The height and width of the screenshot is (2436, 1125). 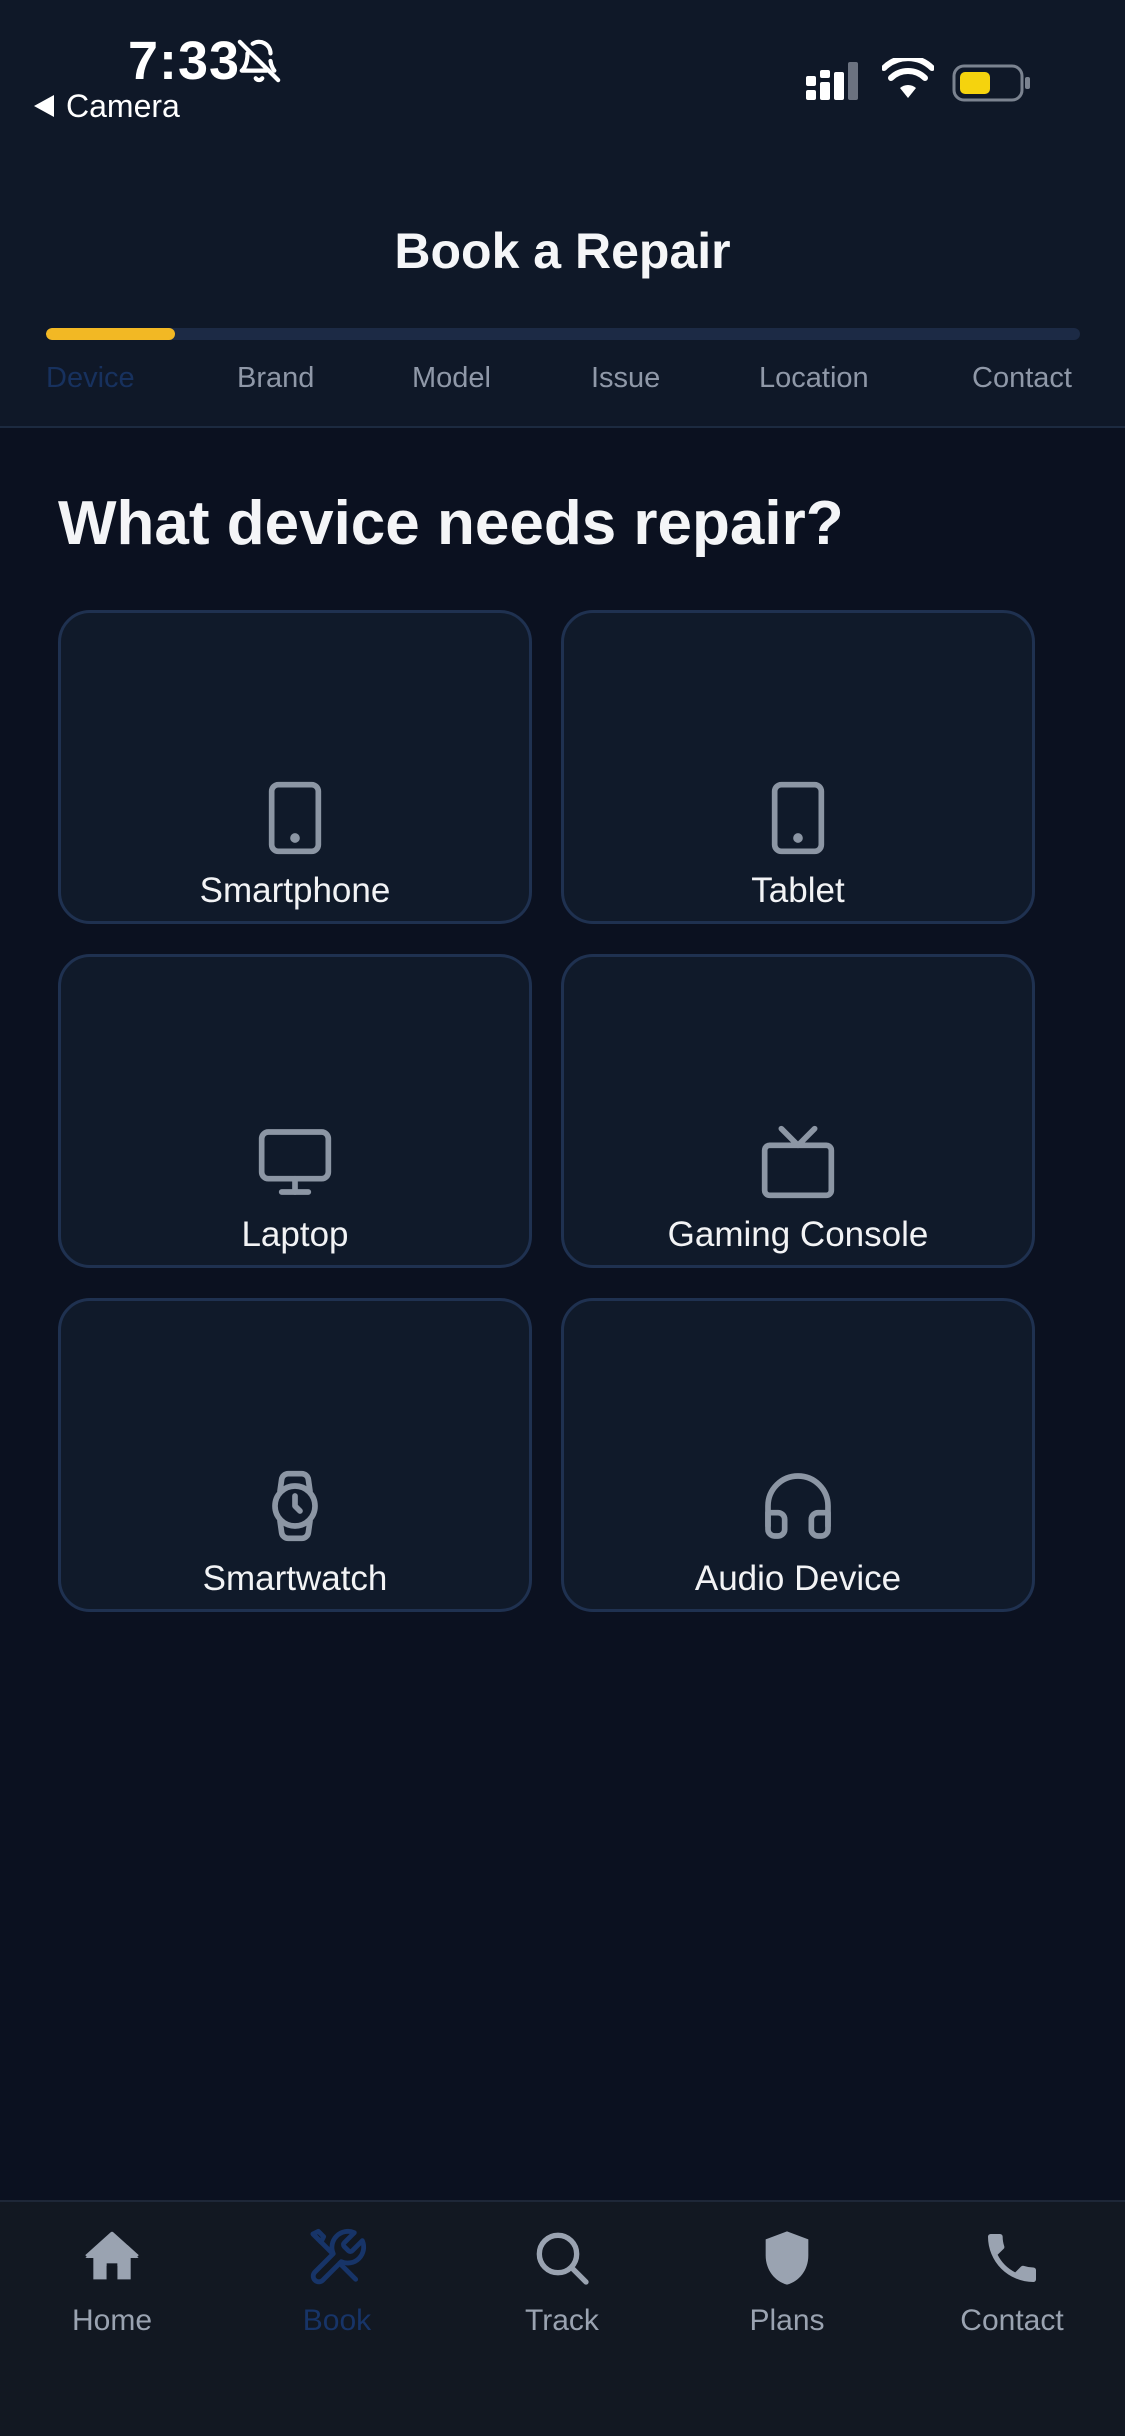 What do you see at coordinates (908, 78) in the screenshot?
I see `wifi-icon` at bounding box center [908, 78].